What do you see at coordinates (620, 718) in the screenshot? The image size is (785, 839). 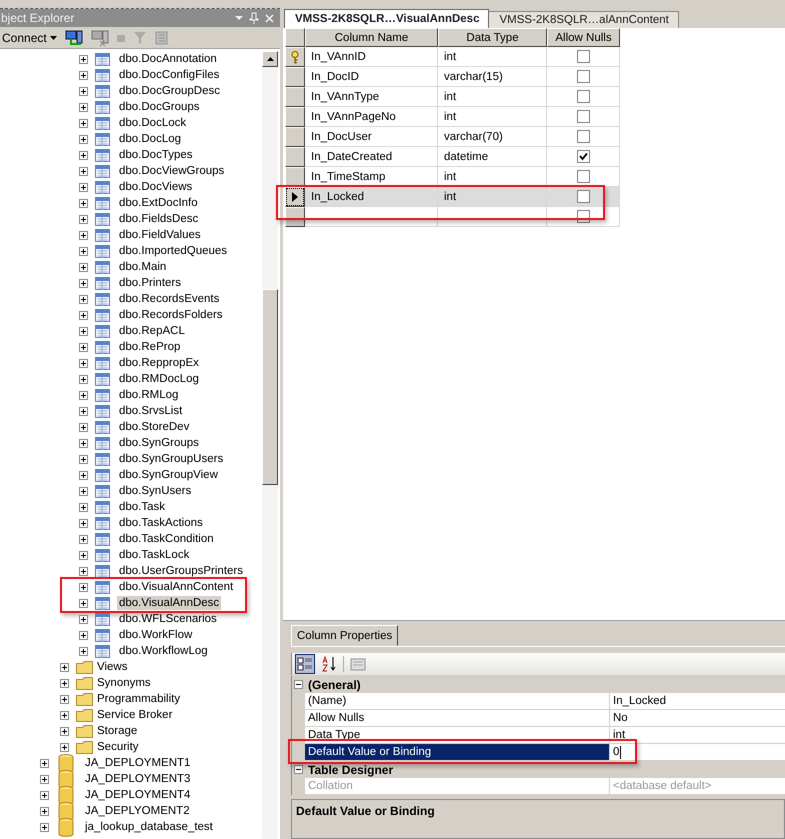 I see `property-value: No` at bounding box center [620, 718].